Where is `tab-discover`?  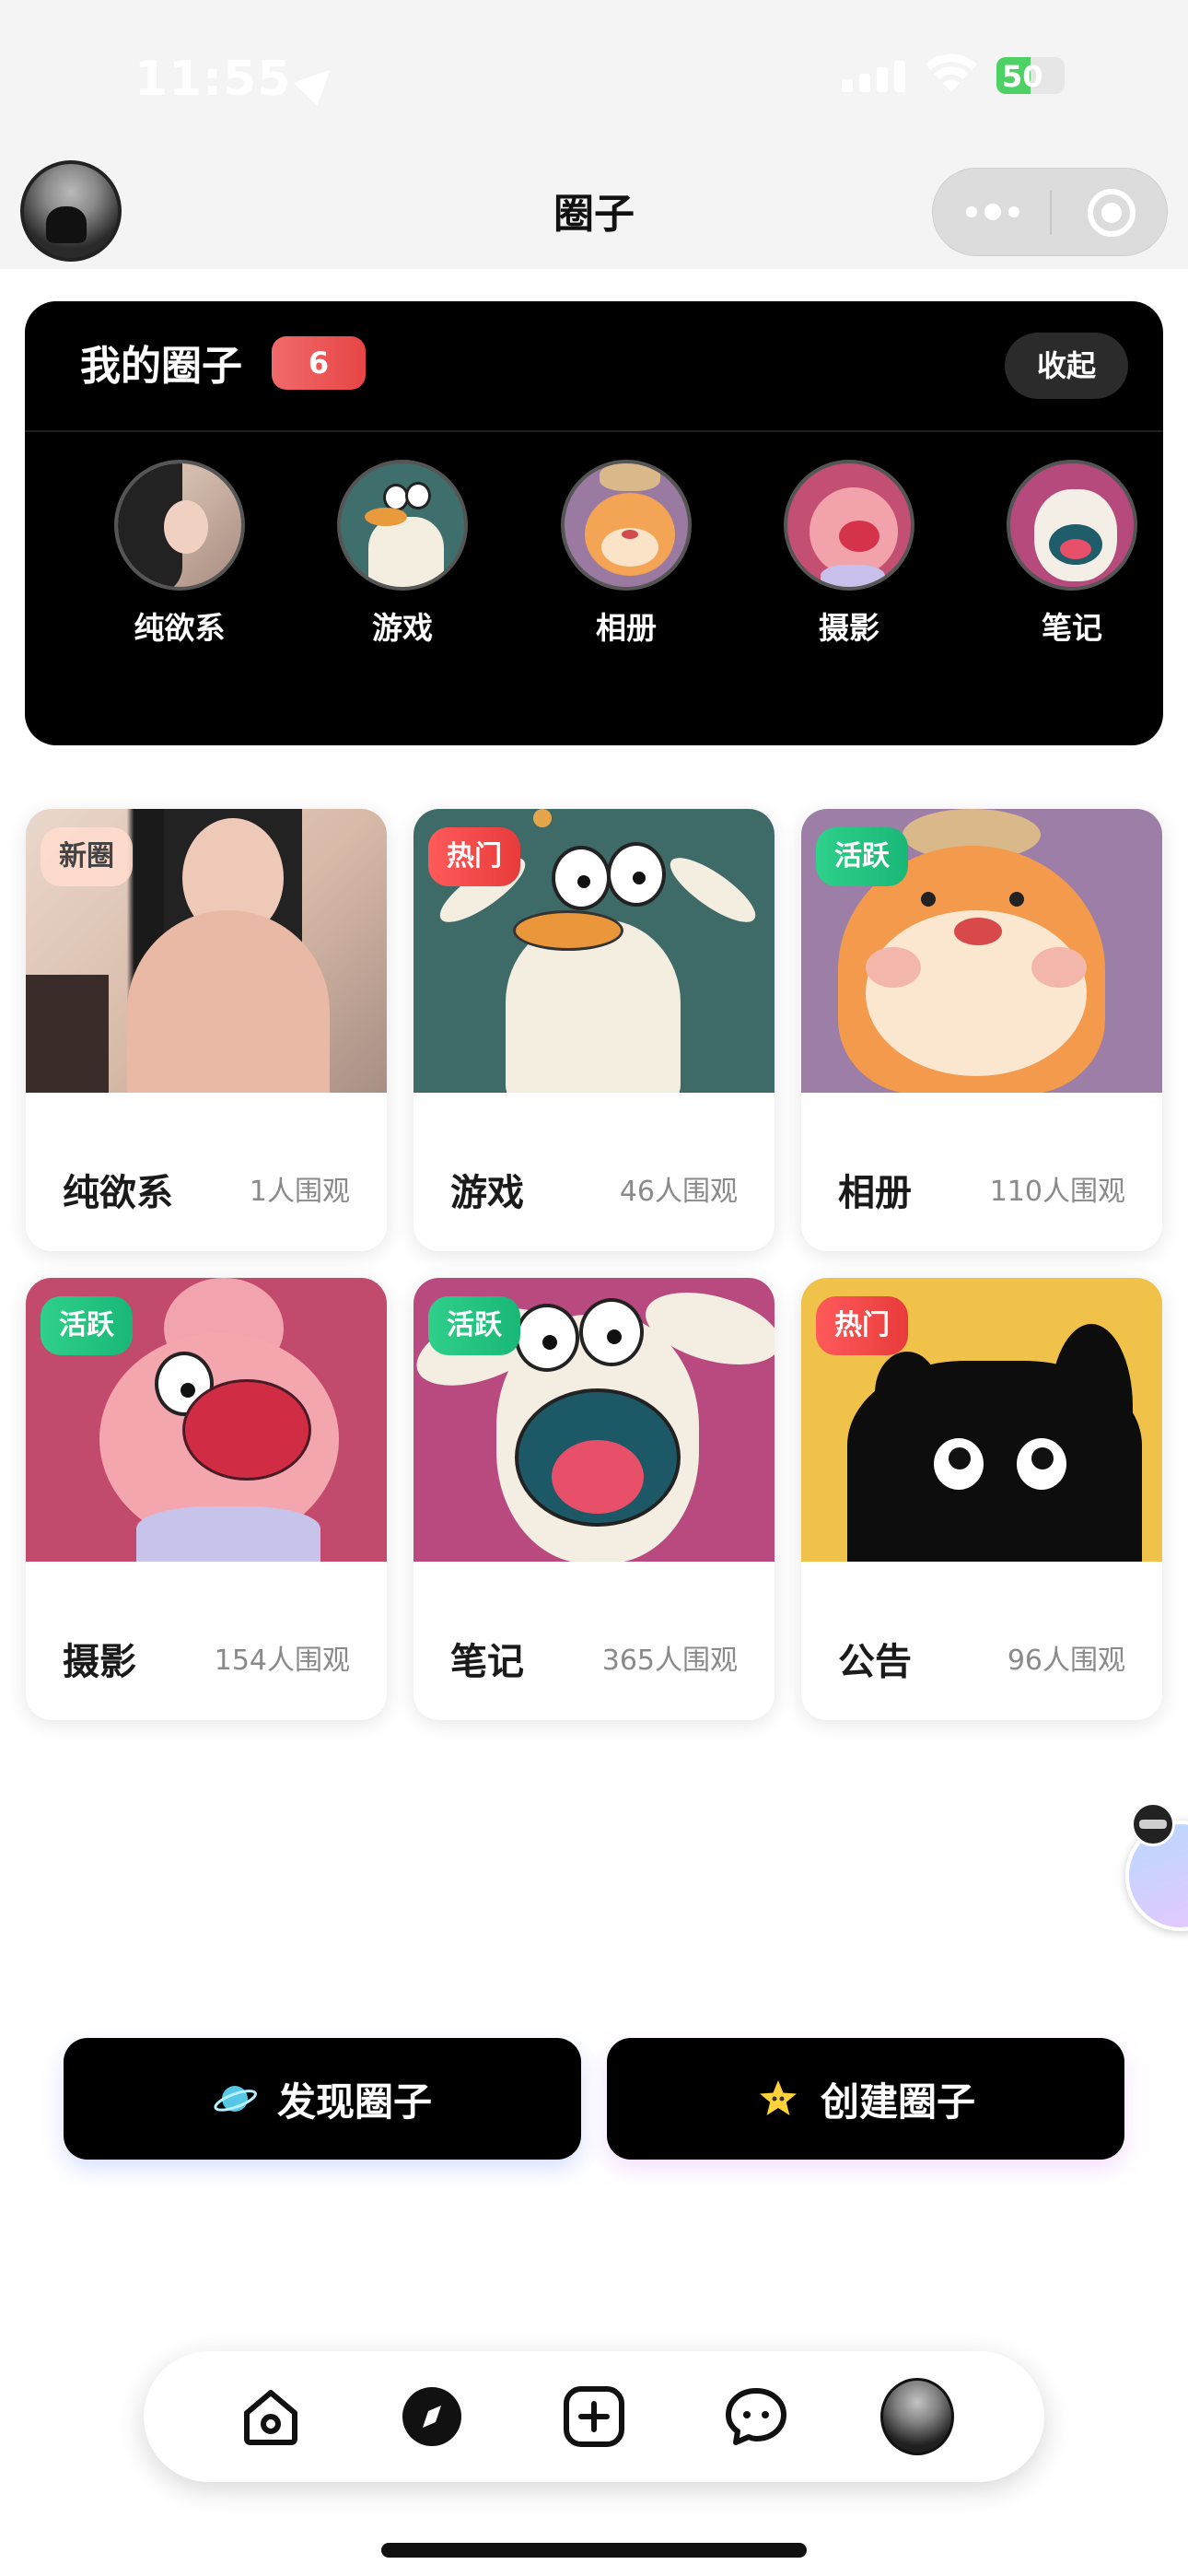 tab-discover is located at coordinates (432, 2416).